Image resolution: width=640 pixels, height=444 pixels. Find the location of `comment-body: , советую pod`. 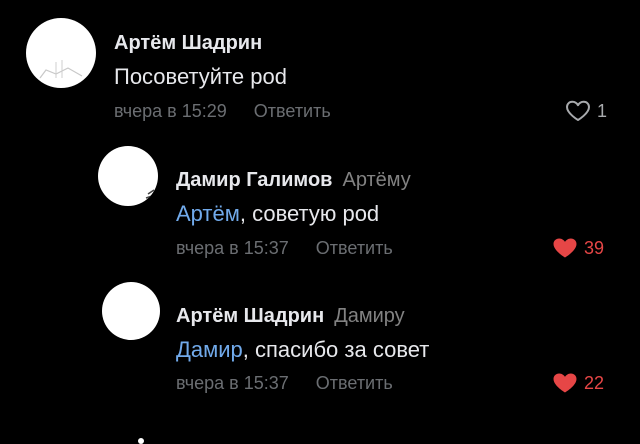

comment-body: , советую pod is located at coordinates (309, 213).